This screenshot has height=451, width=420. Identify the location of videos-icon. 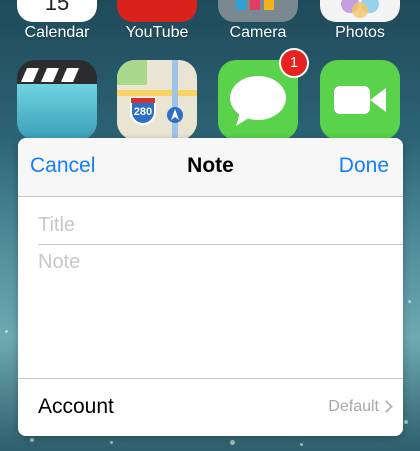
(57, 100).